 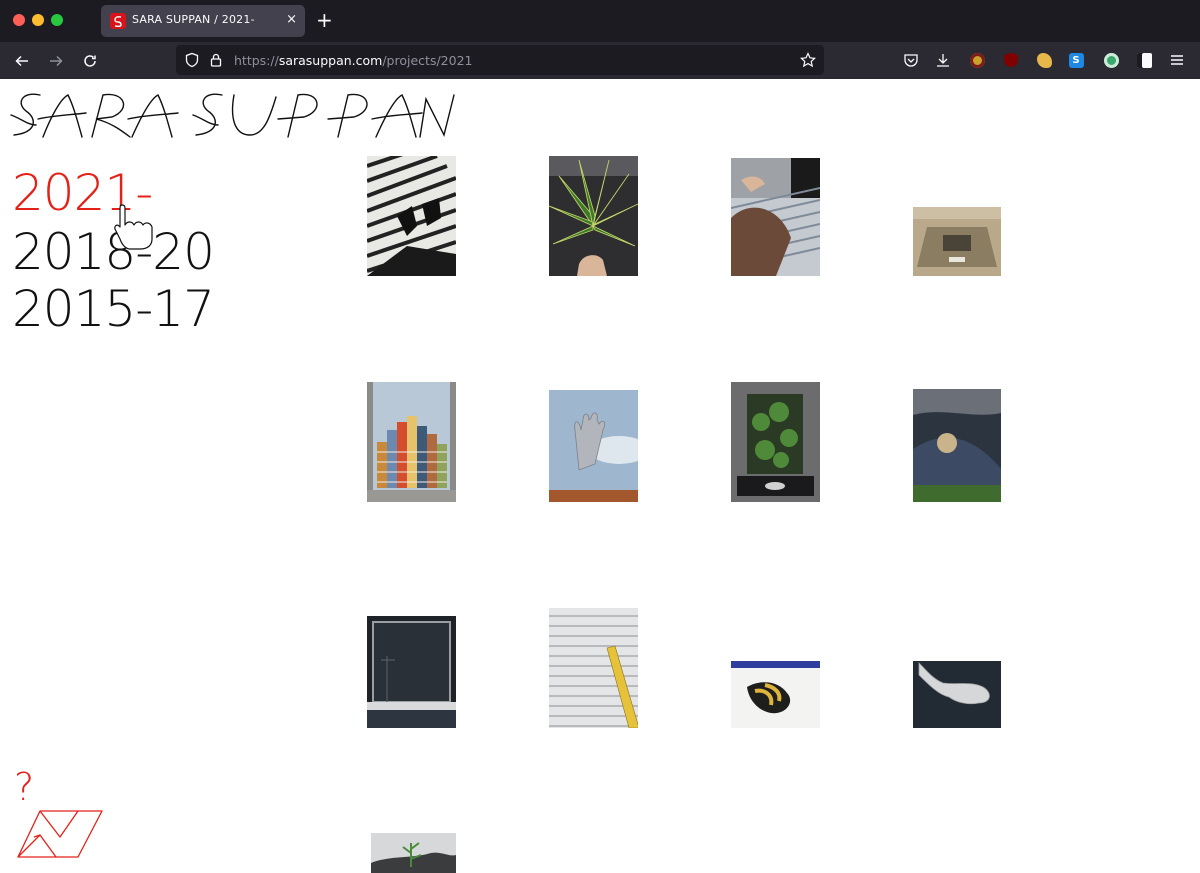 What do you see at coordinates (291, 20) in the screenshot?
I see `tab-close-icon: ×` at bounding box center [291, 20].